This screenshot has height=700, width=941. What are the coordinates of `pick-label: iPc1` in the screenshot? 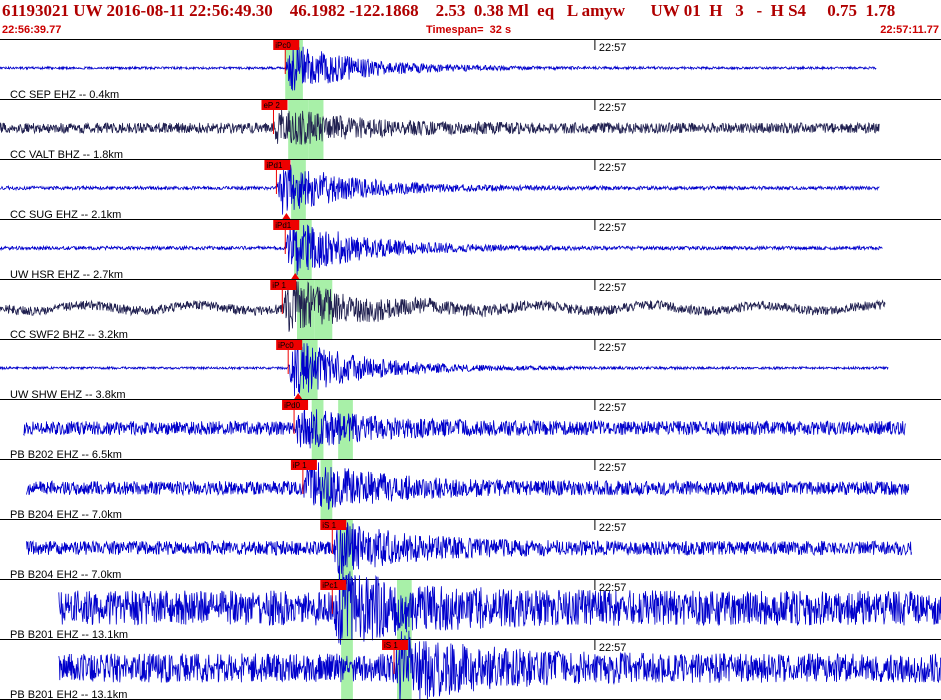 It's located at (330, 585).